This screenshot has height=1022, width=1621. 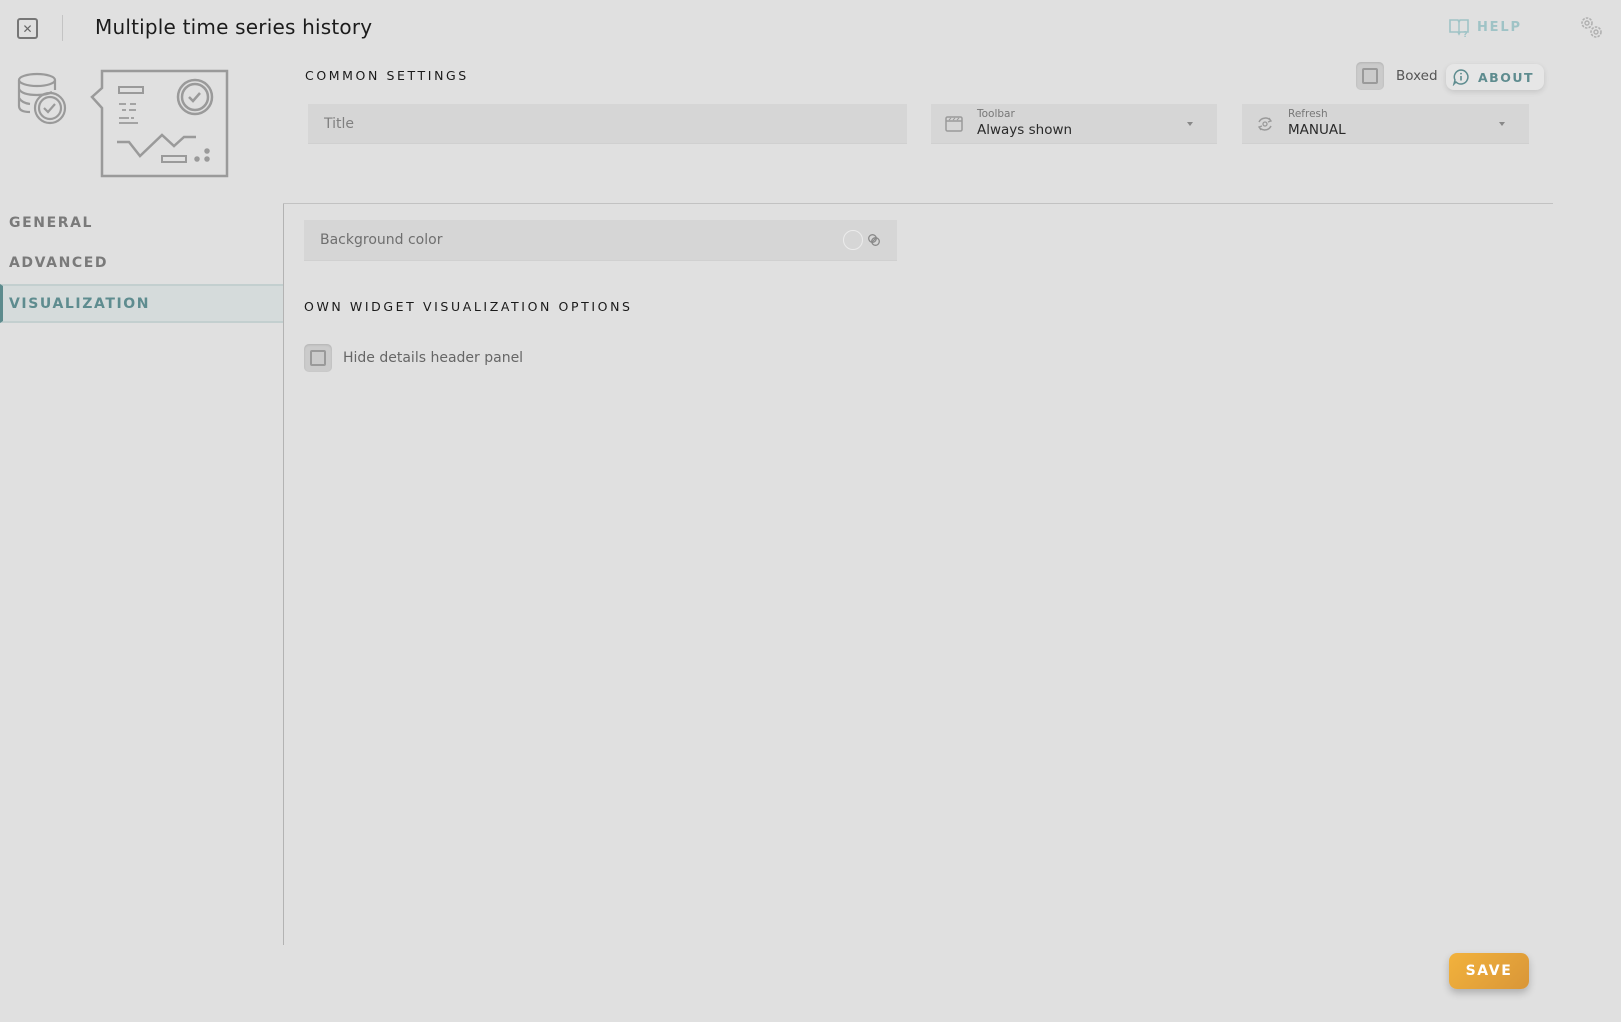 I want to click on help-button: ? HELP, so click(x=1485, y=27).